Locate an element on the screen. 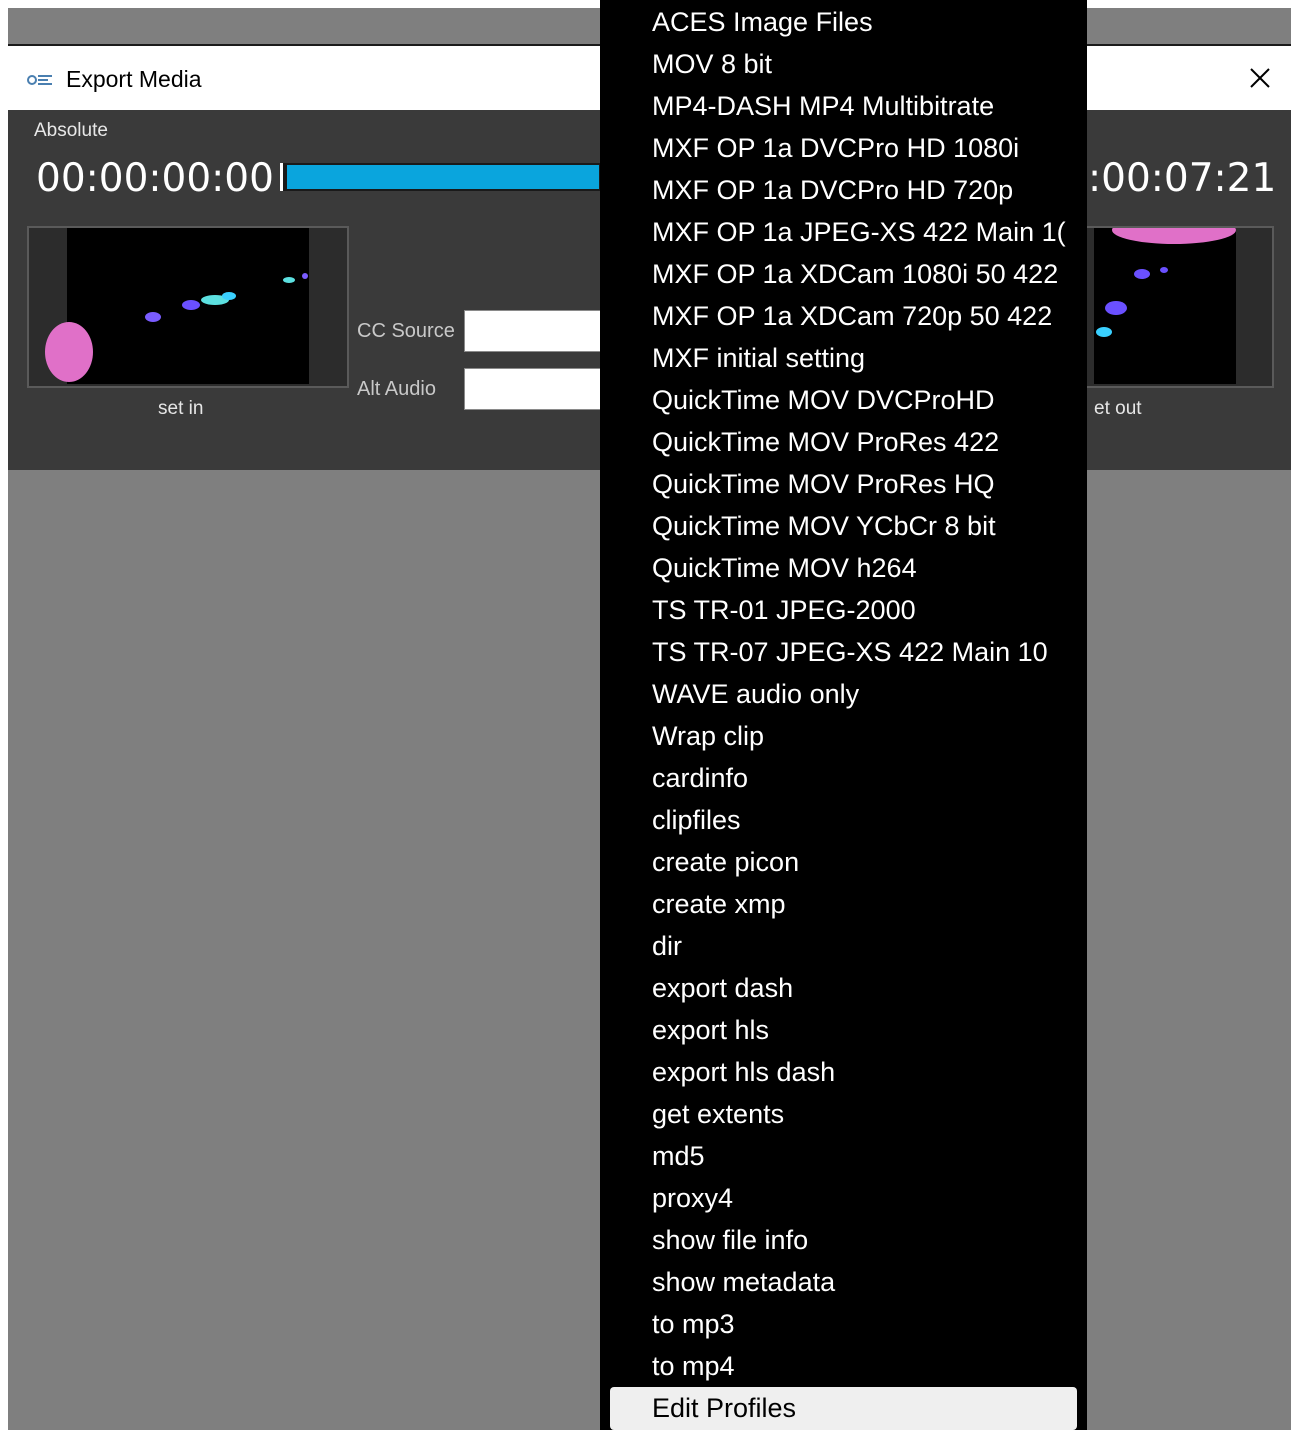 The image size is (1291, 1430). profile-menu-item: export hls is located at coordinates (867, 1030).